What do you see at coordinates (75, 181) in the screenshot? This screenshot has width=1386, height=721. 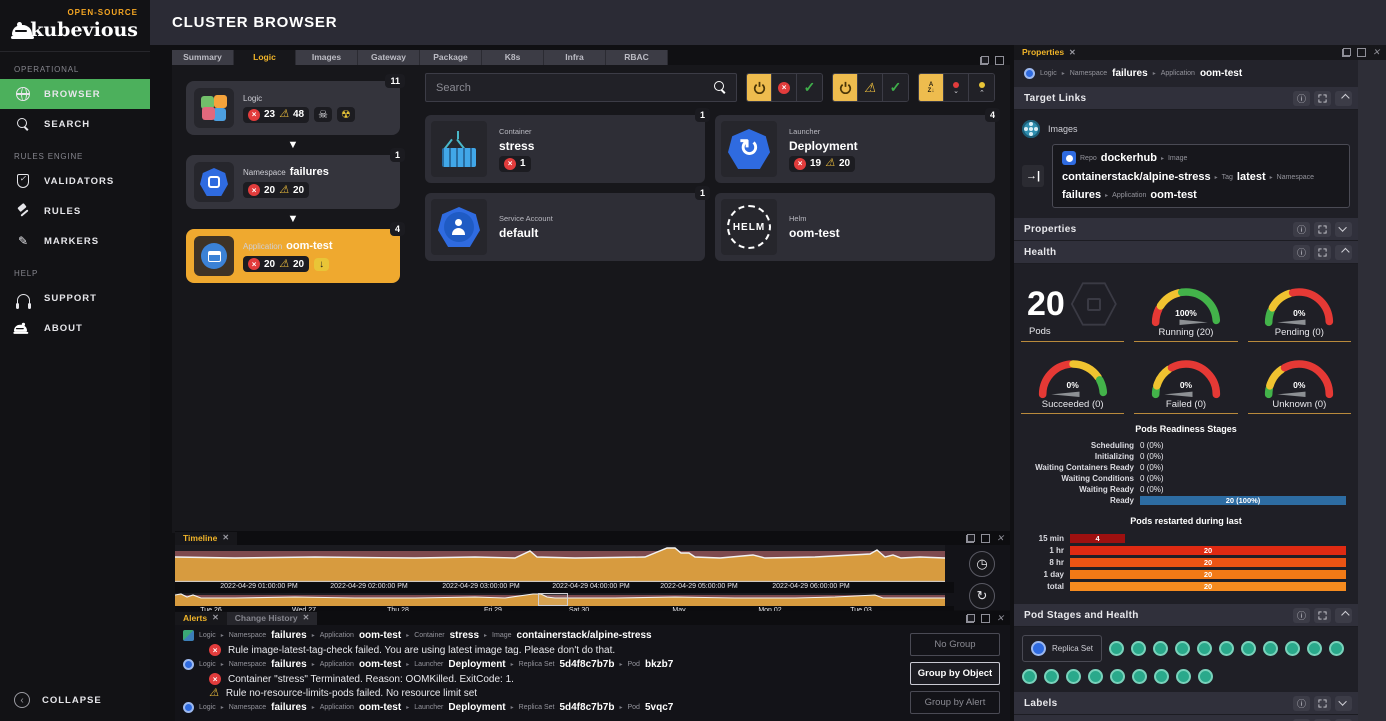 I see `sidebar-item-validators: VALIDATORS` at bounding box center [75, 181].